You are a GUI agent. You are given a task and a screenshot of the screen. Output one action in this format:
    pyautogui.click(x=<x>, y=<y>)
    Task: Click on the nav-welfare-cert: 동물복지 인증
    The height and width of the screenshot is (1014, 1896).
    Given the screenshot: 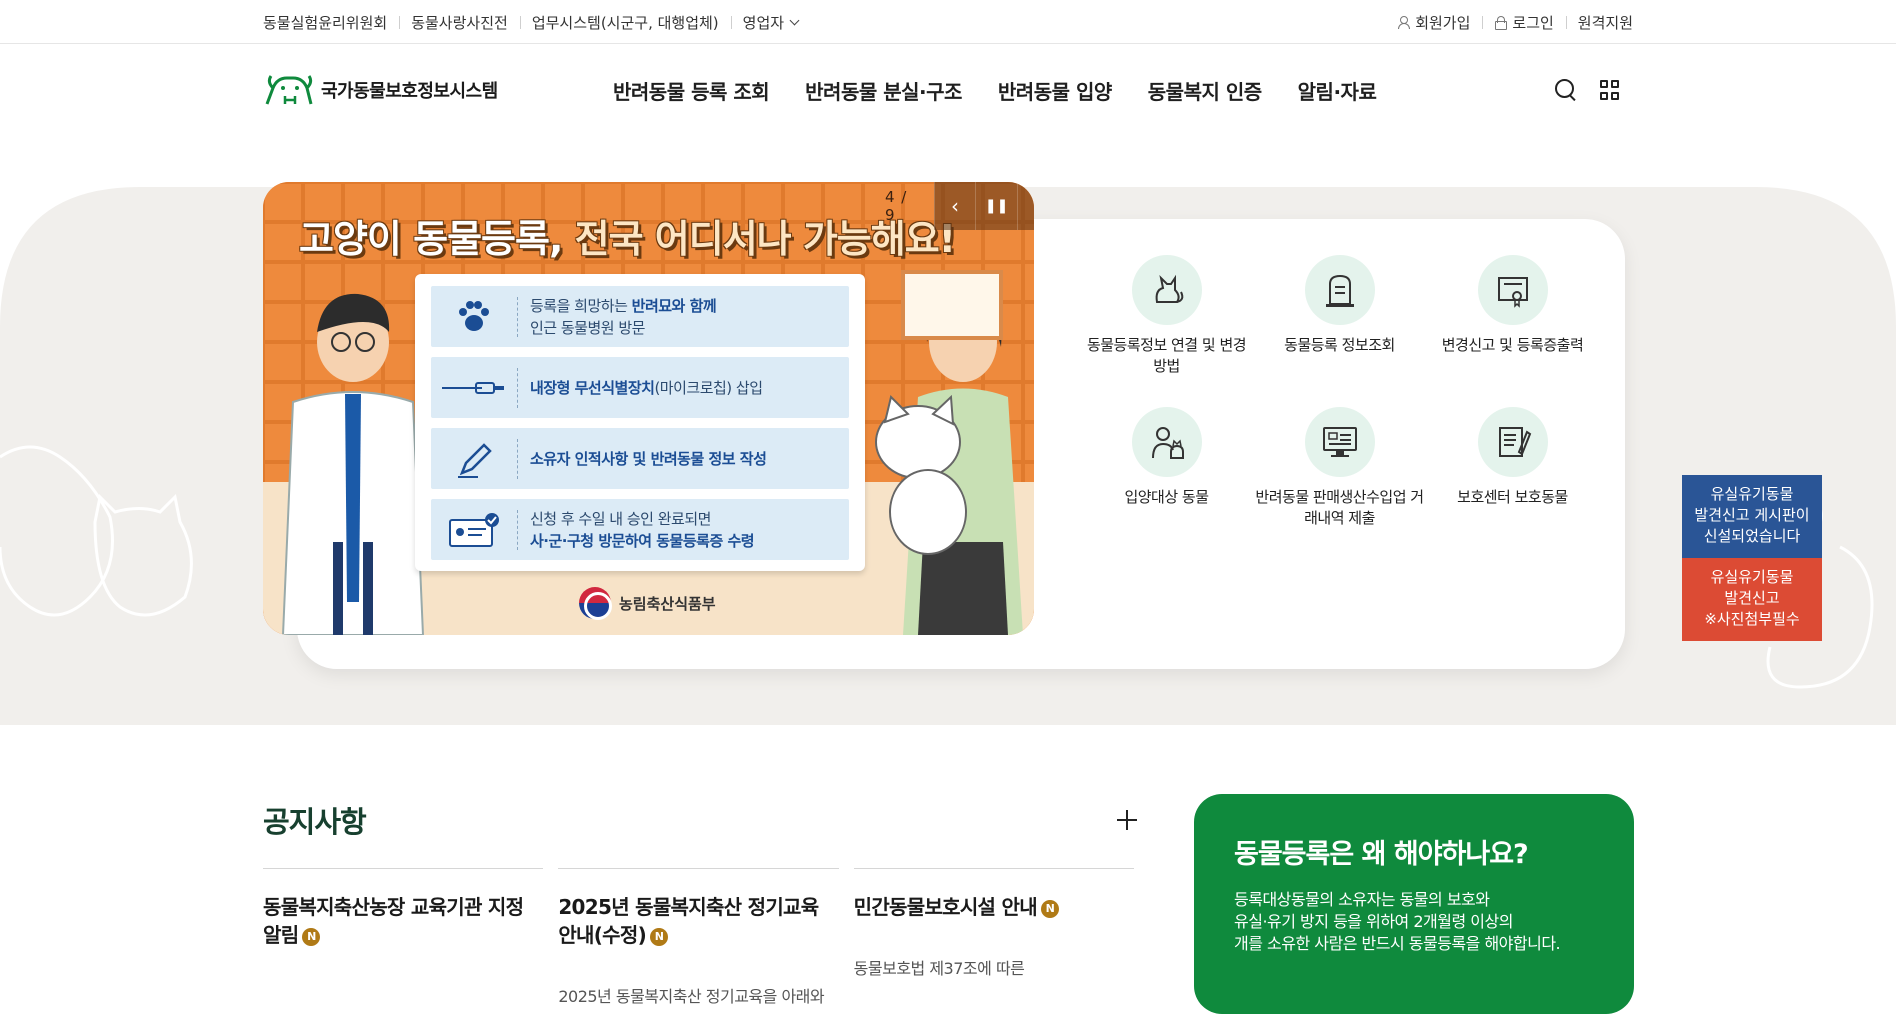 What is the action you would take?
    pyautogui.click(x=1205, y=90)
    